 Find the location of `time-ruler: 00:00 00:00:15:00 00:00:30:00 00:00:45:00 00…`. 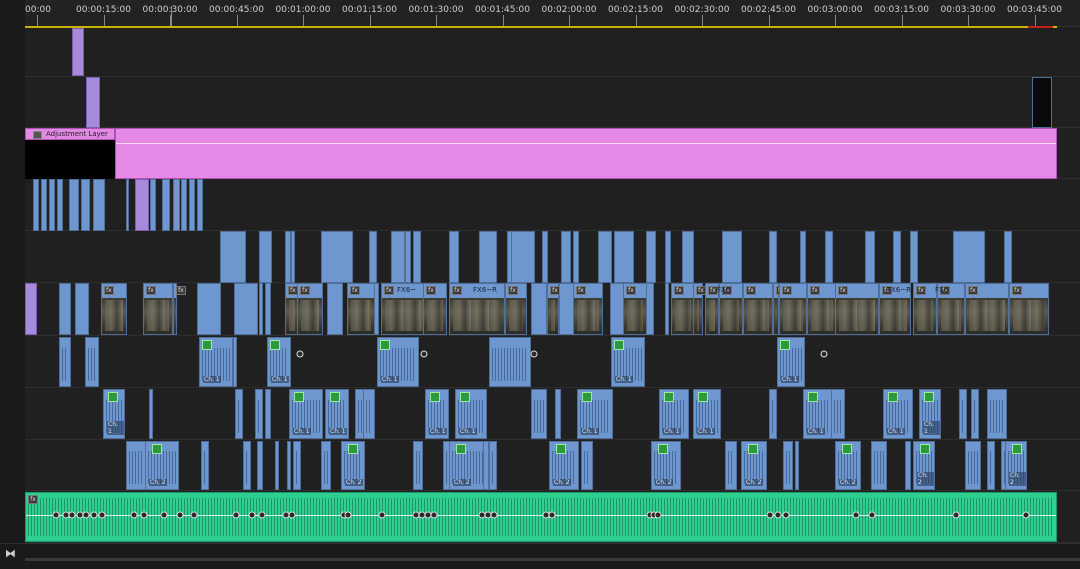

time-ruler: 00:00 00:00:15:00 00:00:30:00 00:00:45:00 00… is located at coordinates (552, 13).